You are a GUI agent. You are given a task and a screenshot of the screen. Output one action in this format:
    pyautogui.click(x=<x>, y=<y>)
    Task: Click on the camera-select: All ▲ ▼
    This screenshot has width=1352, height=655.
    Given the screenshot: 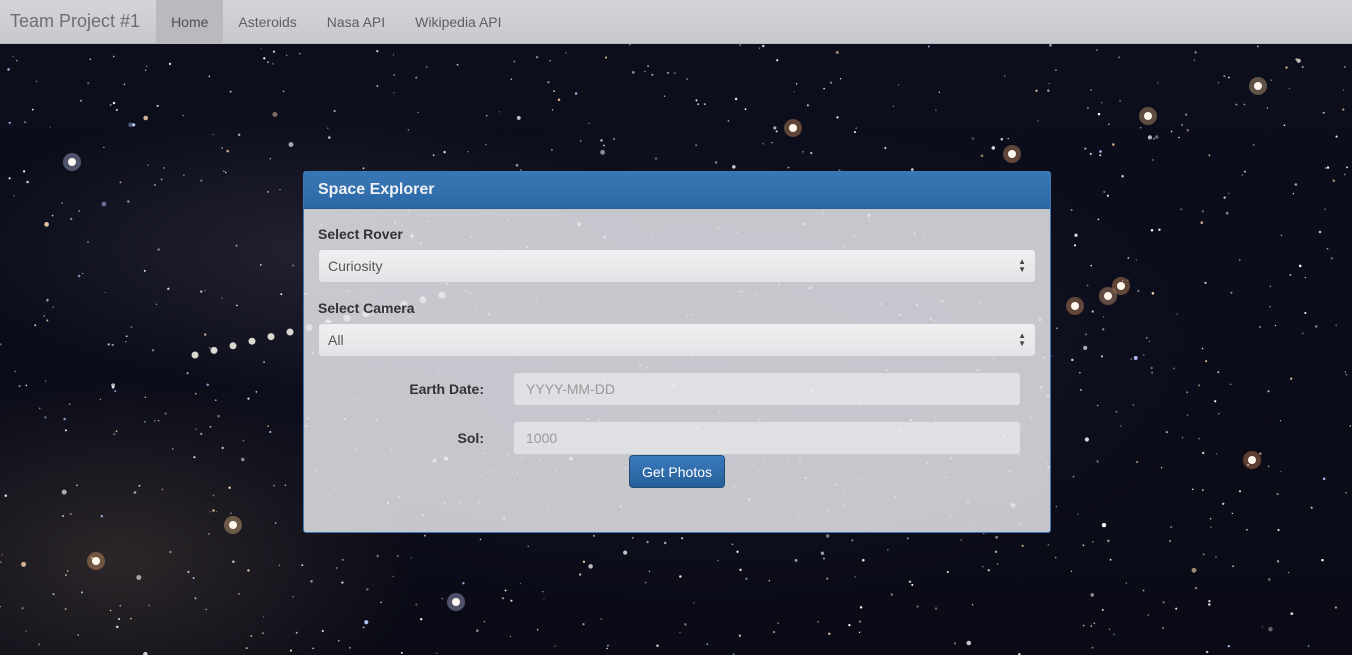 What is the action you would take?
    pyautogui.click(x=677, y=340)
    